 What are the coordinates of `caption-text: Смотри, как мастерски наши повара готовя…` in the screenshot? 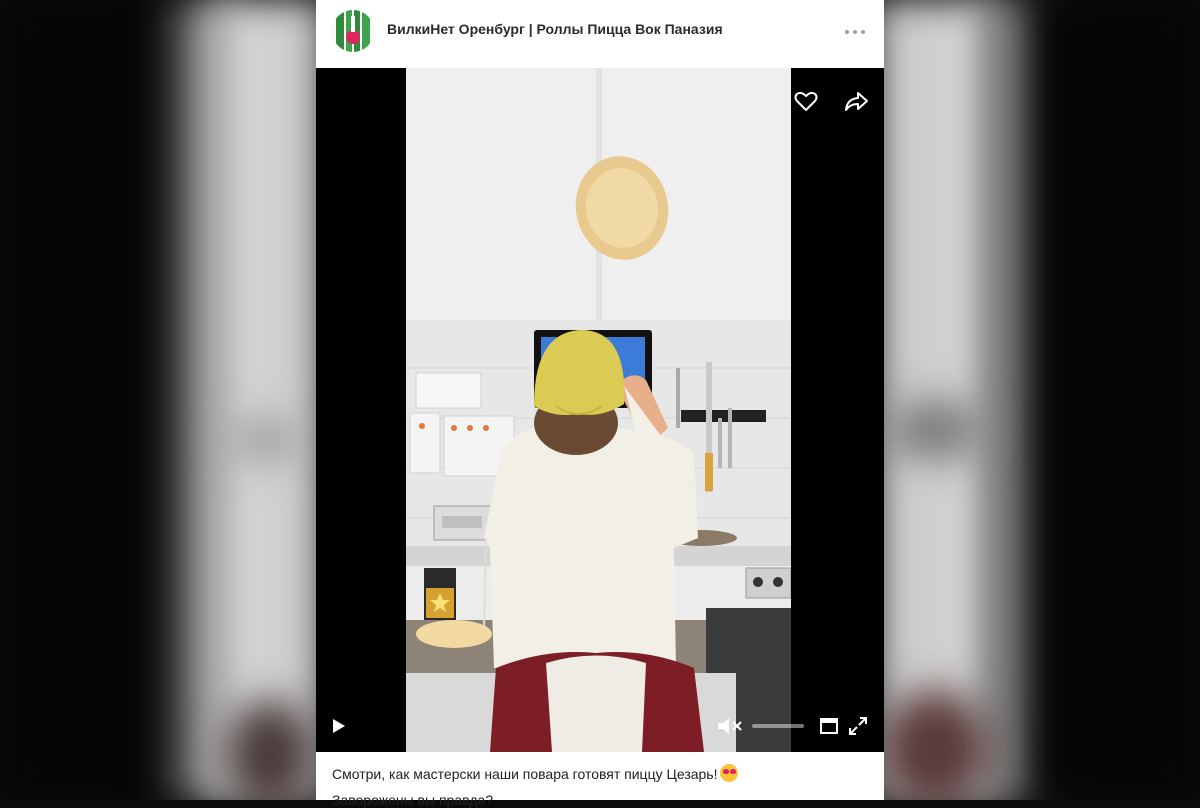 It's located at (525, 774).